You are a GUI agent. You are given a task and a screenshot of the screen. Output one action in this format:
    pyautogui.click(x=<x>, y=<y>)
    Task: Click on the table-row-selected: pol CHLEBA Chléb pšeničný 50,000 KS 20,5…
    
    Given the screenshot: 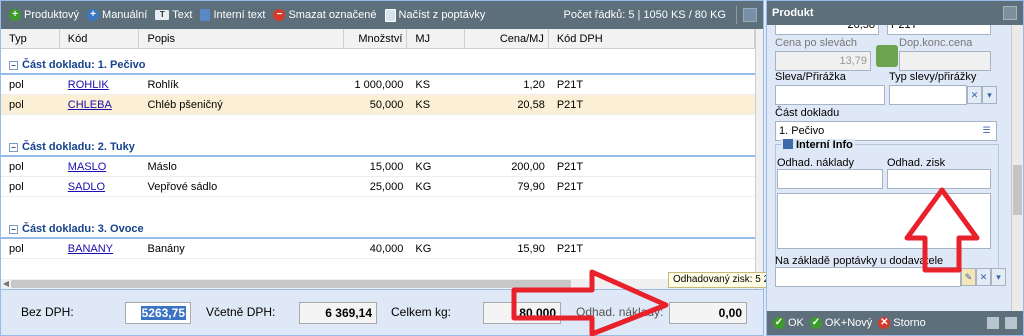 What is the action you would take?
    pyautogui.click(x=378, y=105)
    